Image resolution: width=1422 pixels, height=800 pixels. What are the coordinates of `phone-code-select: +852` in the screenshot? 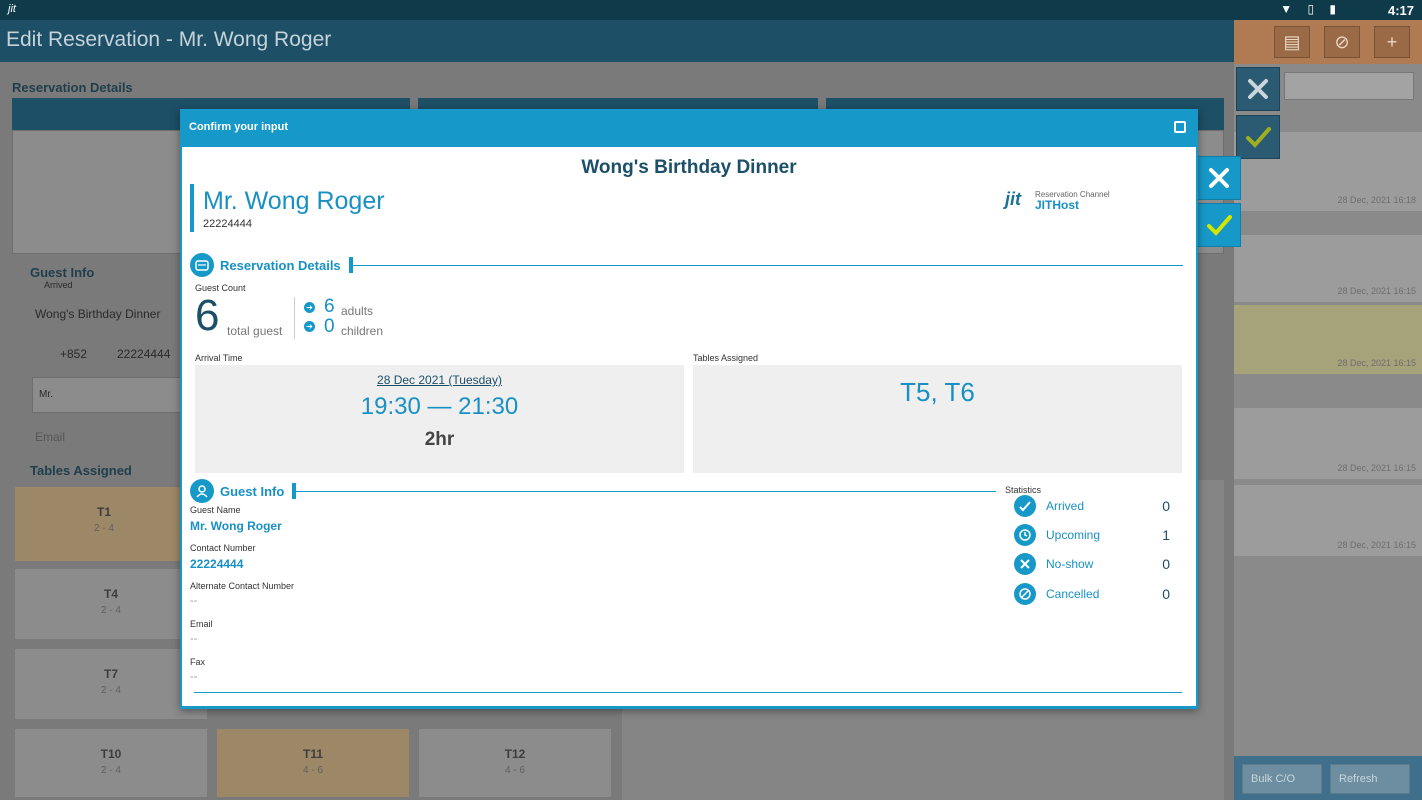 It's located at (73, 354).